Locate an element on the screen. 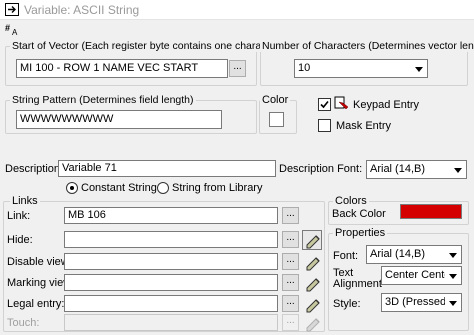 The height and width of the screenshot is (335, 474). color-group-title: Color is located at coordinates (275, 100).